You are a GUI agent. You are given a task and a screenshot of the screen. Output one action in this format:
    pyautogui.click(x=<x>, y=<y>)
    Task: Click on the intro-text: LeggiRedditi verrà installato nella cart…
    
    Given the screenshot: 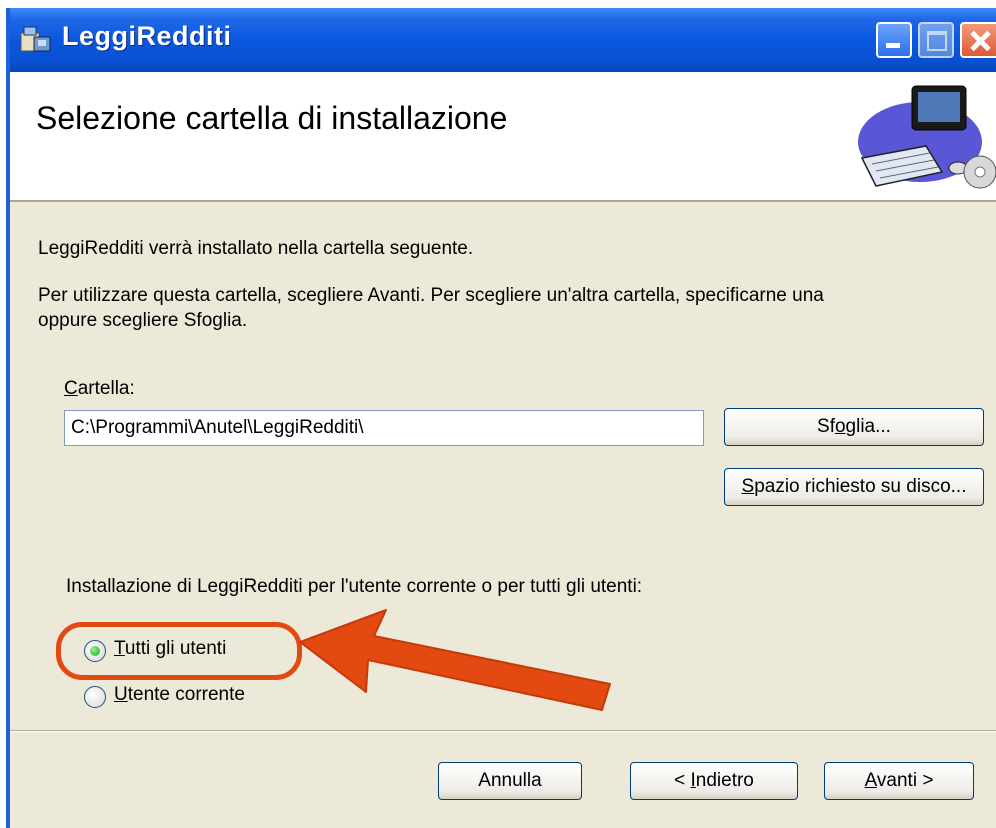 What is the action you would take?
    pyautogui.click(x=256, y=248)
    